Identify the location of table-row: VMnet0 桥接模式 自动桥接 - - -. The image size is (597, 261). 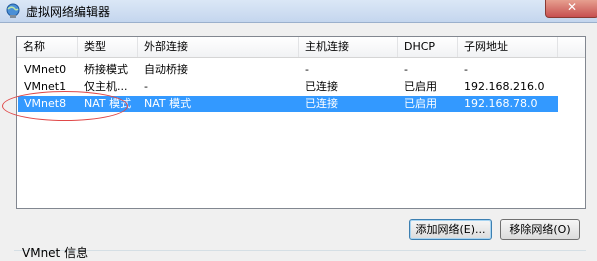
(288, 70).